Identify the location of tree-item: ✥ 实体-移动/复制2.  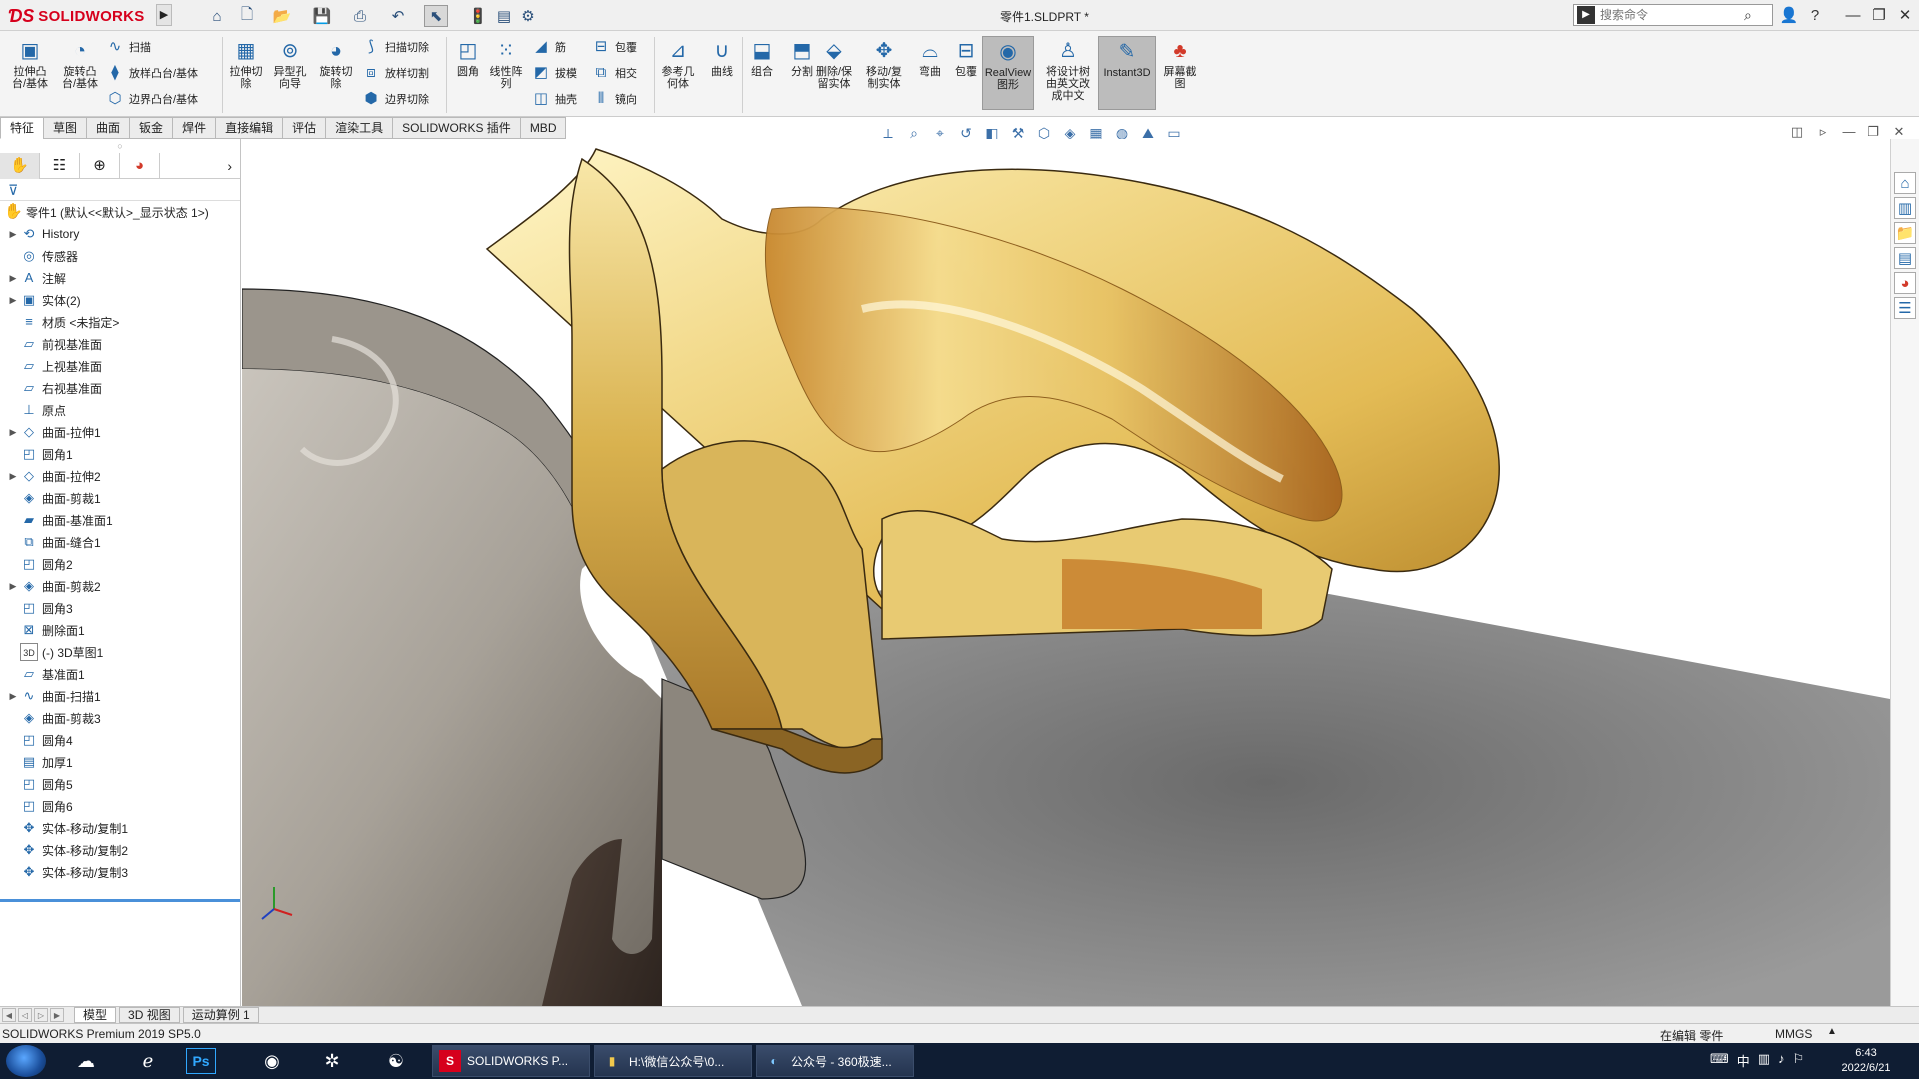
(120, 850).